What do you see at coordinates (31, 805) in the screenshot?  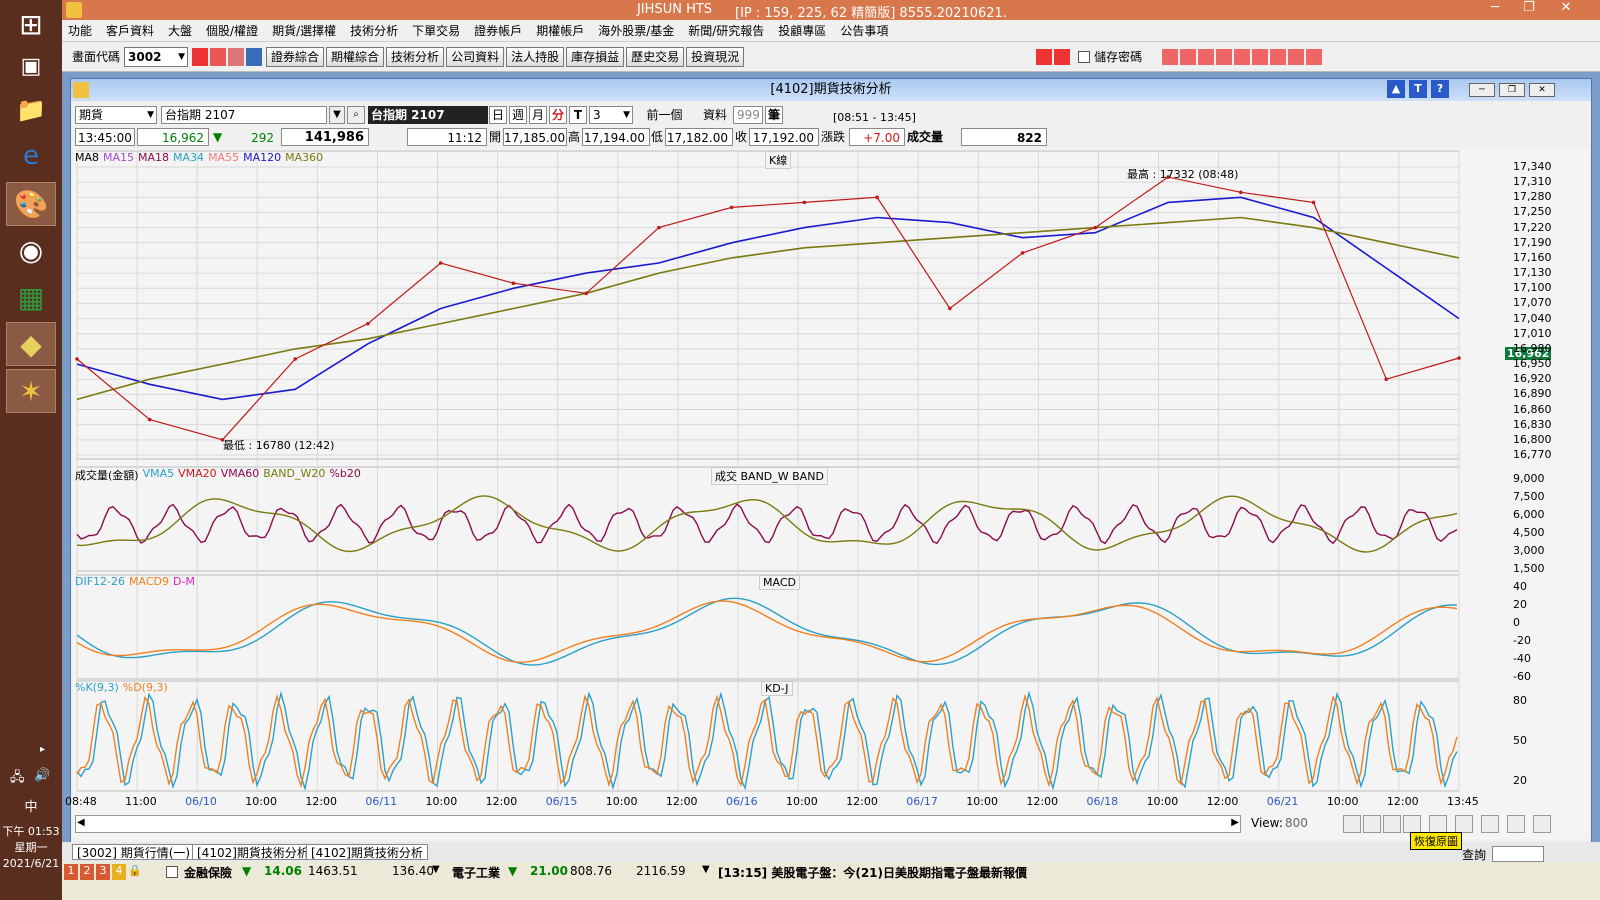 I see `ime-indicator: 中` at bounding box center [31, 805].